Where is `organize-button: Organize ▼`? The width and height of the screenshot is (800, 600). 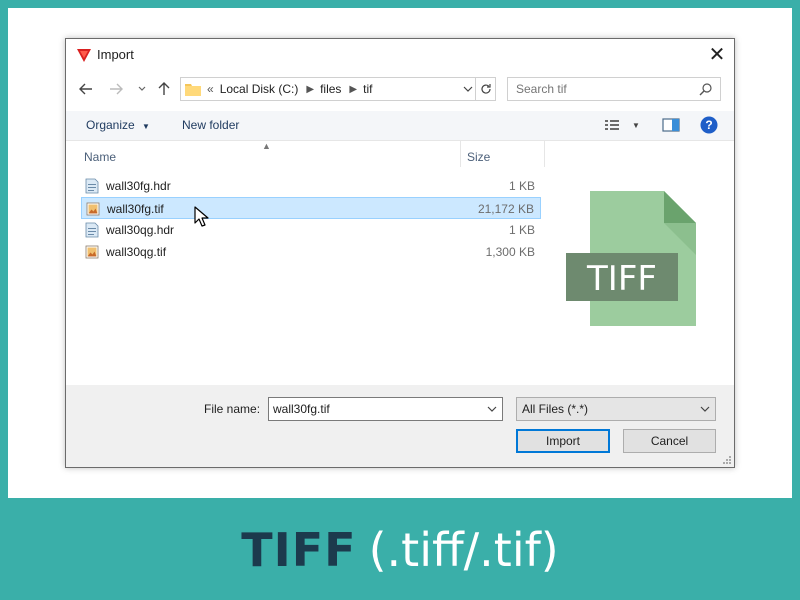
organize-button: Organize ▼ is located at coordinates (118, 125).